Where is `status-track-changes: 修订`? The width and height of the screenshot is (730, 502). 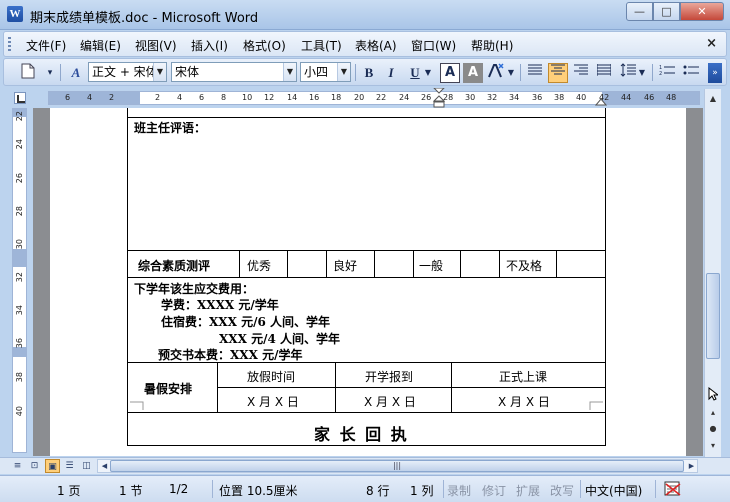 status-track-changes: 修订 is located at coordinates (494, 490).